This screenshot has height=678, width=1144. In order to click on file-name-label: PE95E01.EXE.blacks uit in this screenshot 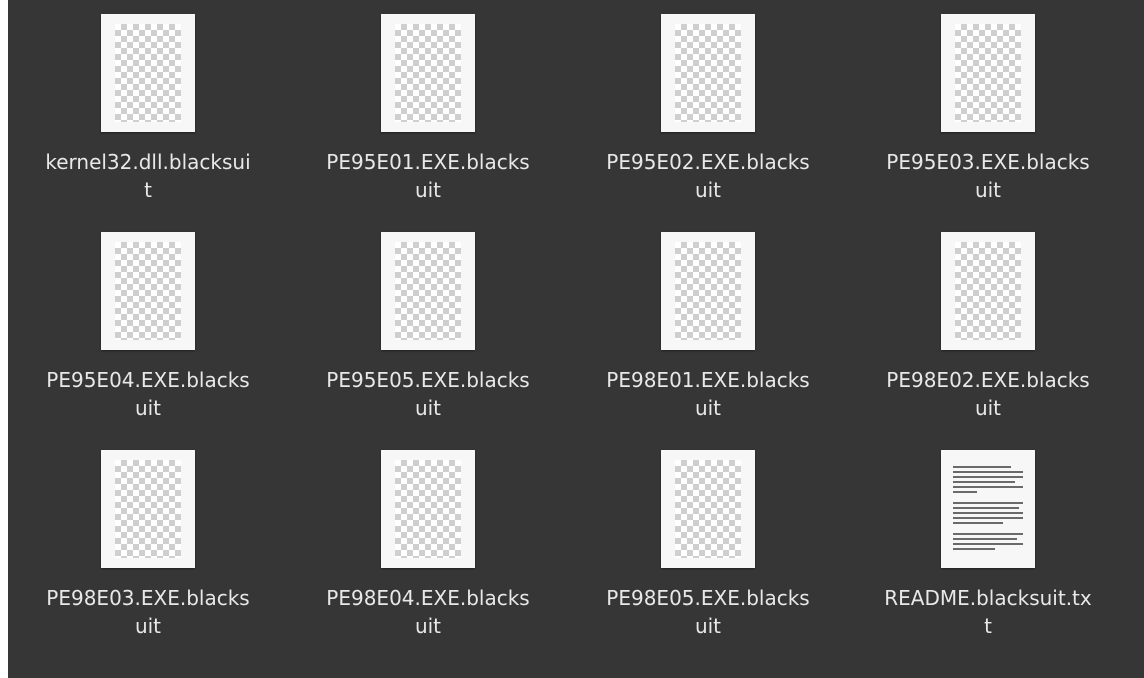, I will do `click(428, 176)`.